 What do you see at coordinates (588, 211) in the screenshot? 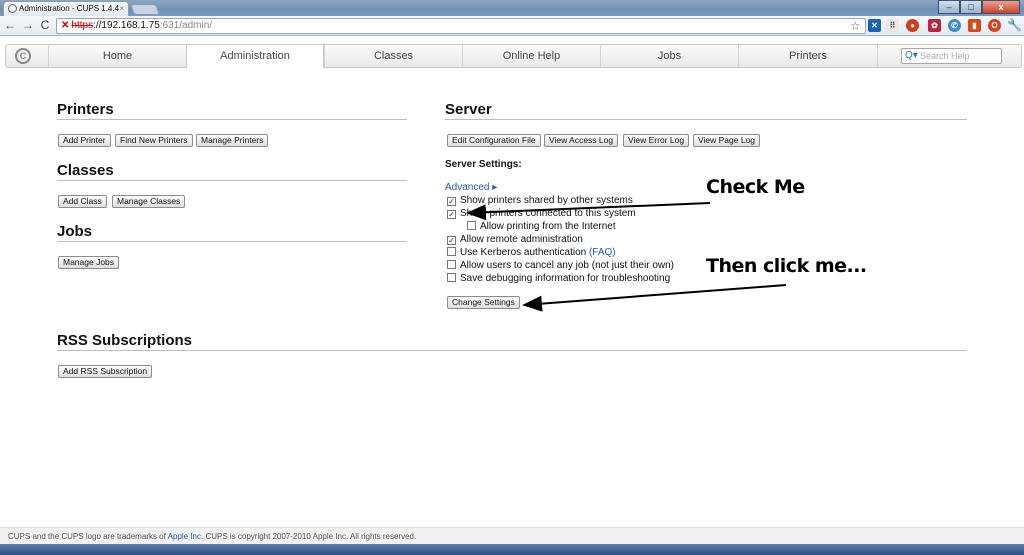
I see `arrow-to-checkbox` at bounding box center [588, 211].